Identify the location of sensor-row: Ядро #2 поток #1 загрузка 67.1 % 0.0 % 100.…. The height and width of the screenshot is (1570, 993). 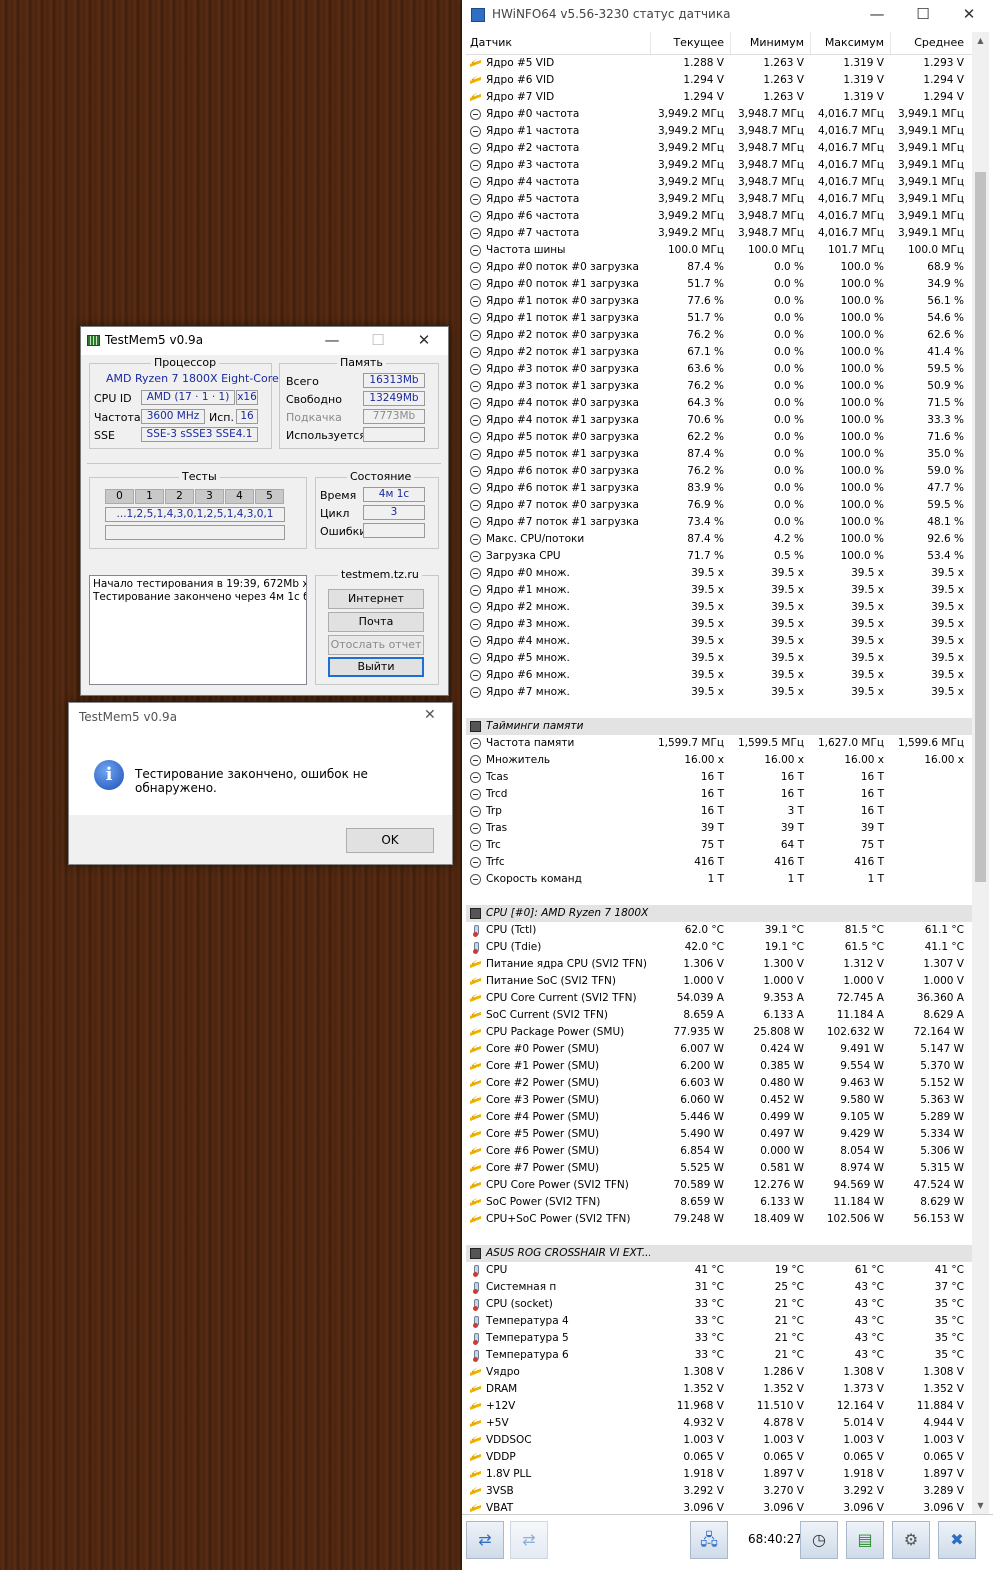
(719, 352).